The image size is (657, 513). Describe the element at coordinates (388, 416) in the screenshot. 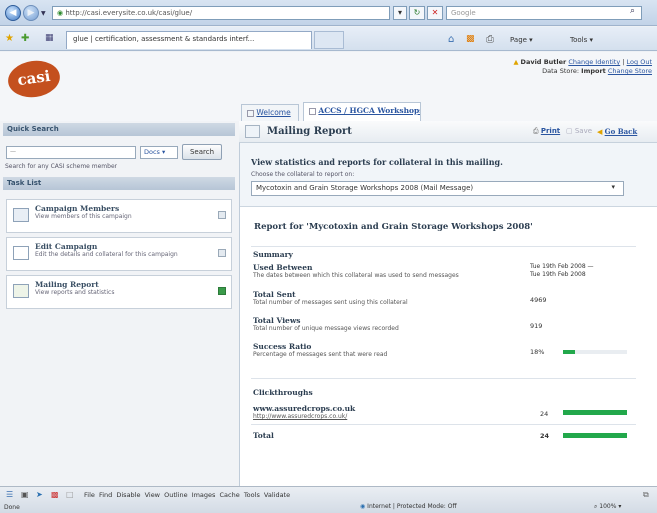

I see `clickthrough-url: http://www.assuredcrops.co.uk/` at that location.